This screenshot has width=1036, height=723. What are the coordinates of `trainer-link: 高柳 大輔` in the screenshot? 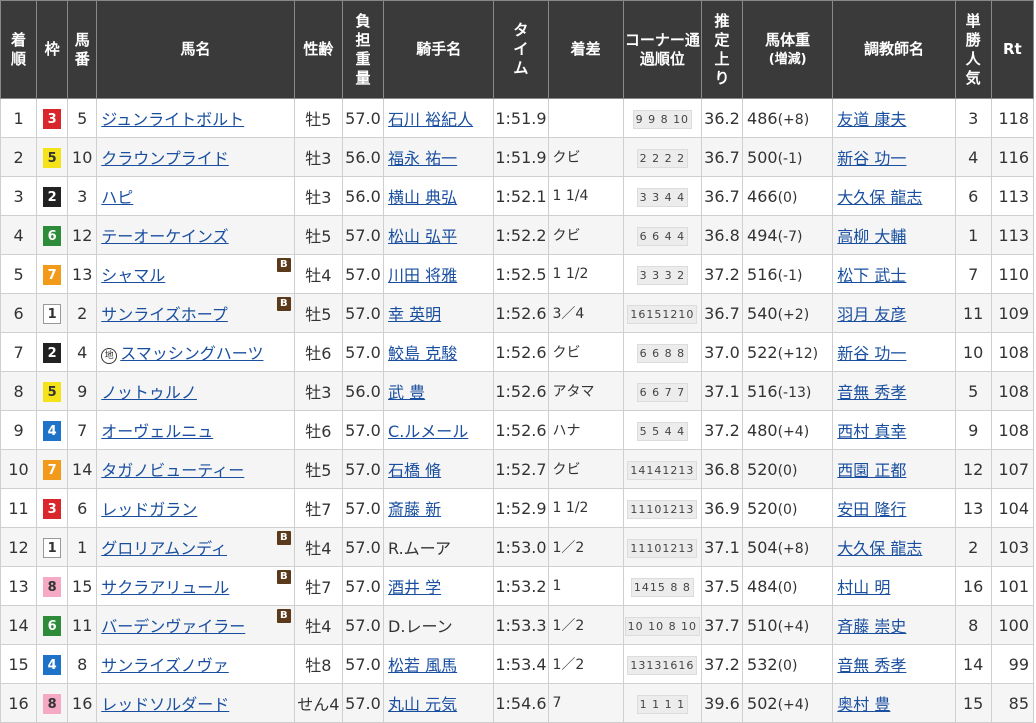 It's located at (871, 236).